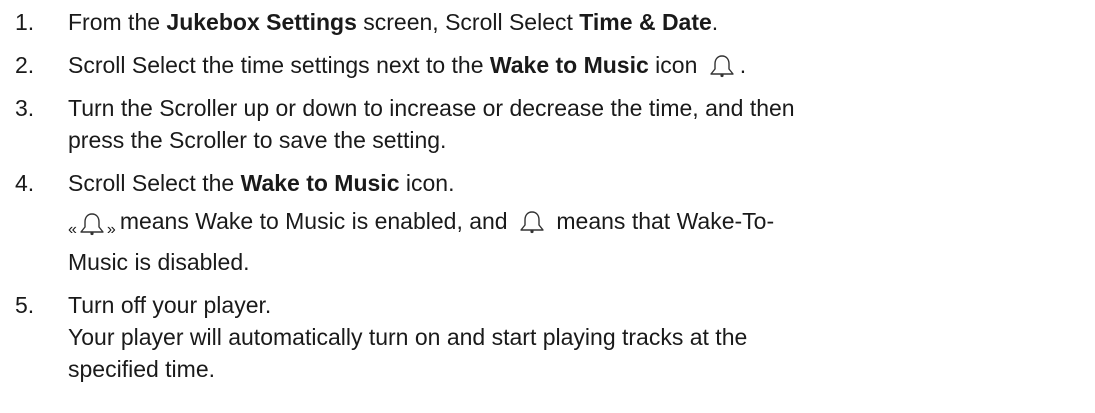 This screenshot has width=1095, height=413. What do you see at coordinates (25, 183) in the screenshot?
I see `step-number: 4.` at bounding box center [25, 183].